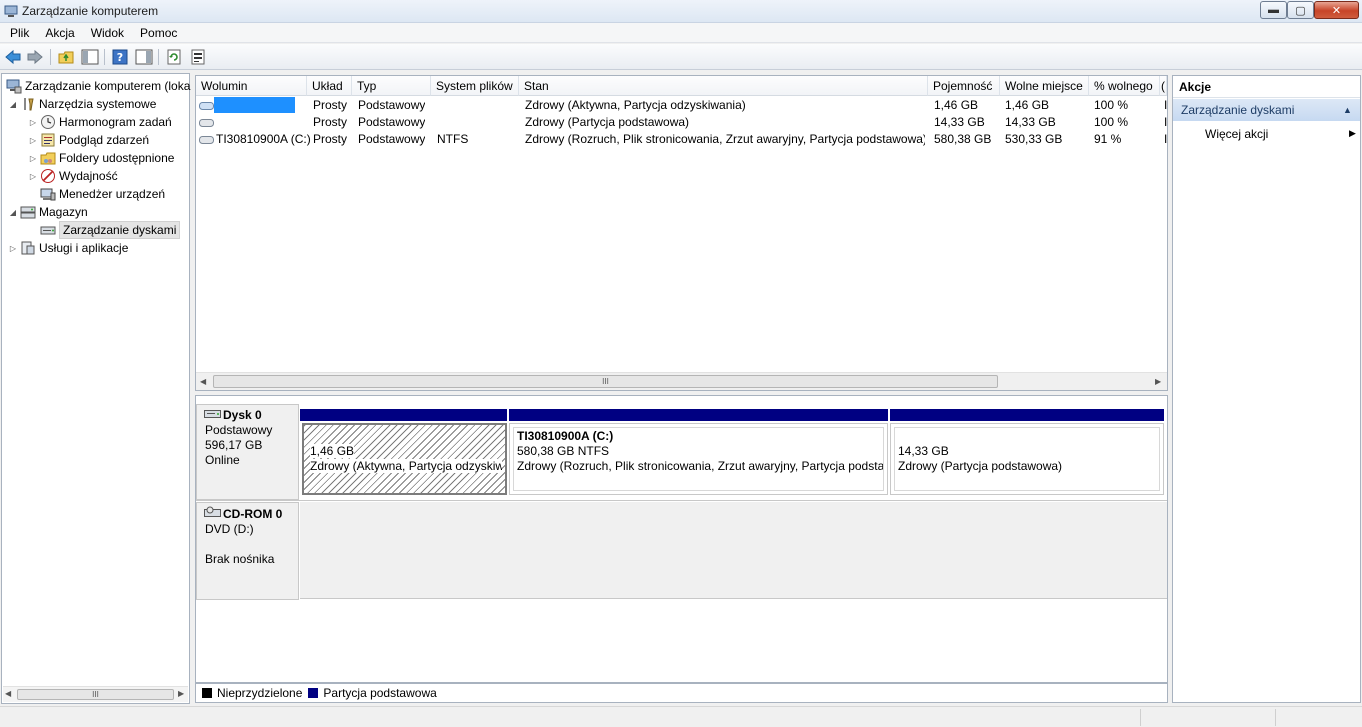  Describe the element at coordinates (247, 551) in the screenshot. I see `cdrom-0-info: CD-ROM 0 DVD (D:) Brak nośnika` at that location.